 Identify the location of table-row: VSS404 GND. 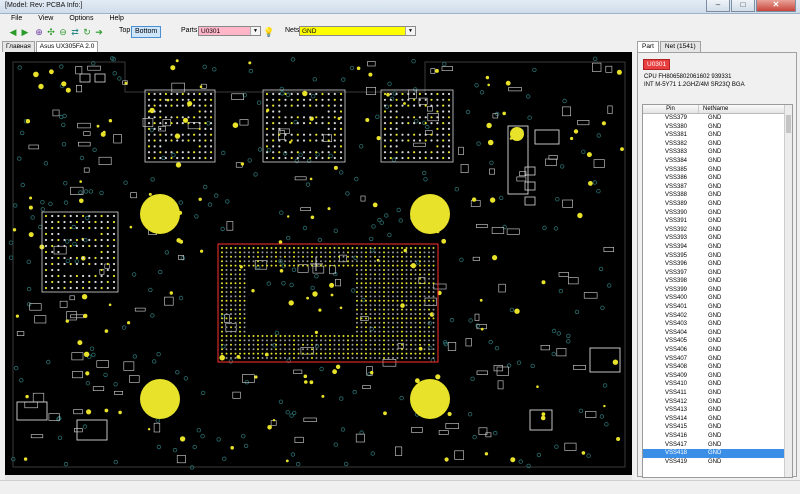
(717, 333).